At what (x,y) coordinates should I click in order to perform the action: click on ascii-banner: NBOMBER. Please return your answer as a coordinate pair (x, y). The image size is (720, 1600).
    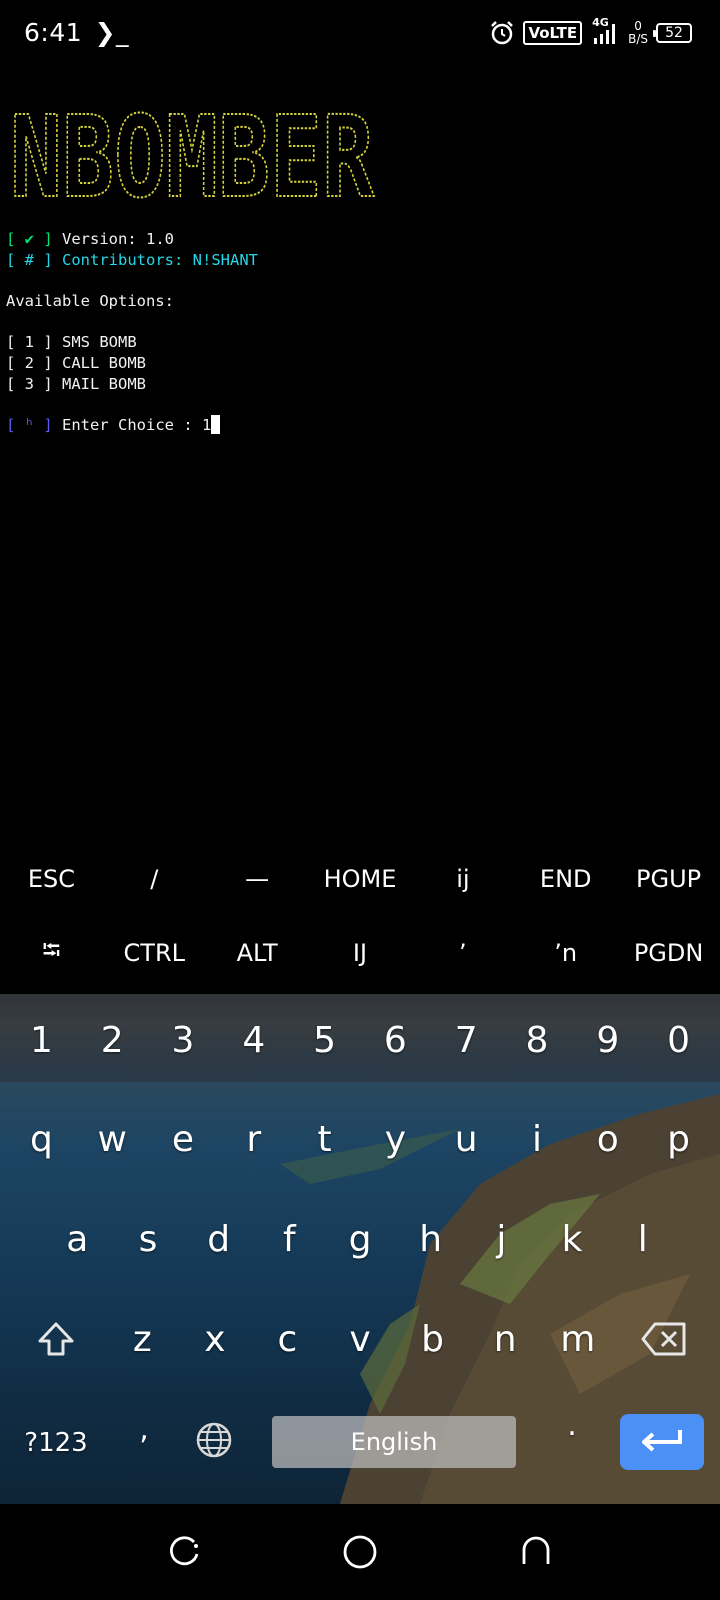
    Looking at the image, I should click on (192, 158).